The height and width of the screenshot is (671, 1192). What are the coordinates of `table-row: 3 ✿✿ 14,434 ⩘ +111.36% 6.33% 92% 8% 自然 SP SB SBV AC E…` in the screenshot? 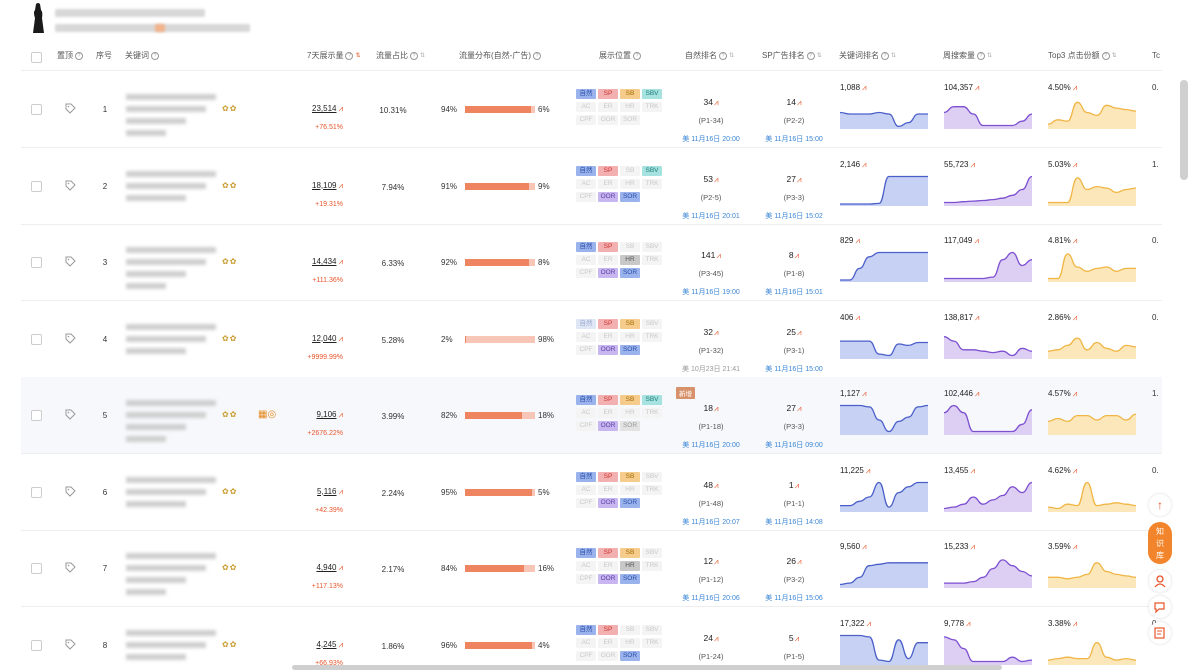 It's located at (591, 262).